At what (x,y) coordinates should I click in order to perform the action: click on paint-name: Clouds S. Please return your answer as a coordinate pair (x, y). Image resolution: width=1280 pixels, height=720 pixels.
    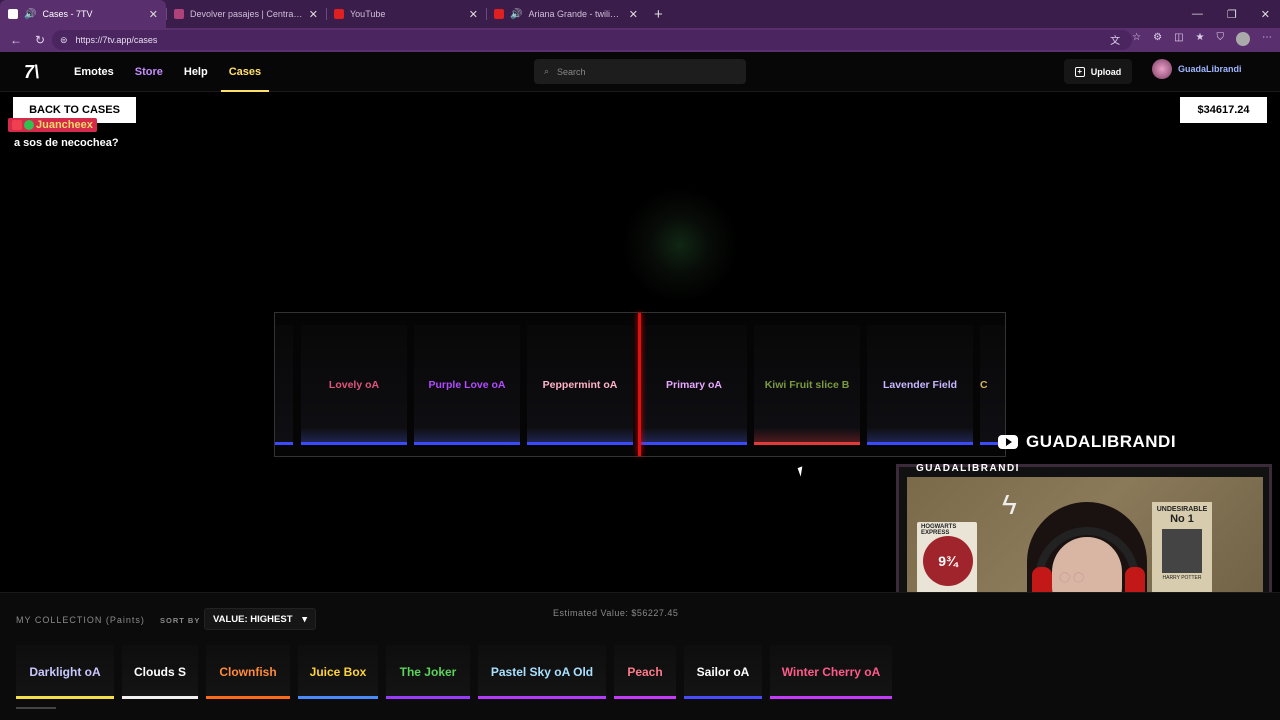
    Looking at the image, I should click on (159, 672).